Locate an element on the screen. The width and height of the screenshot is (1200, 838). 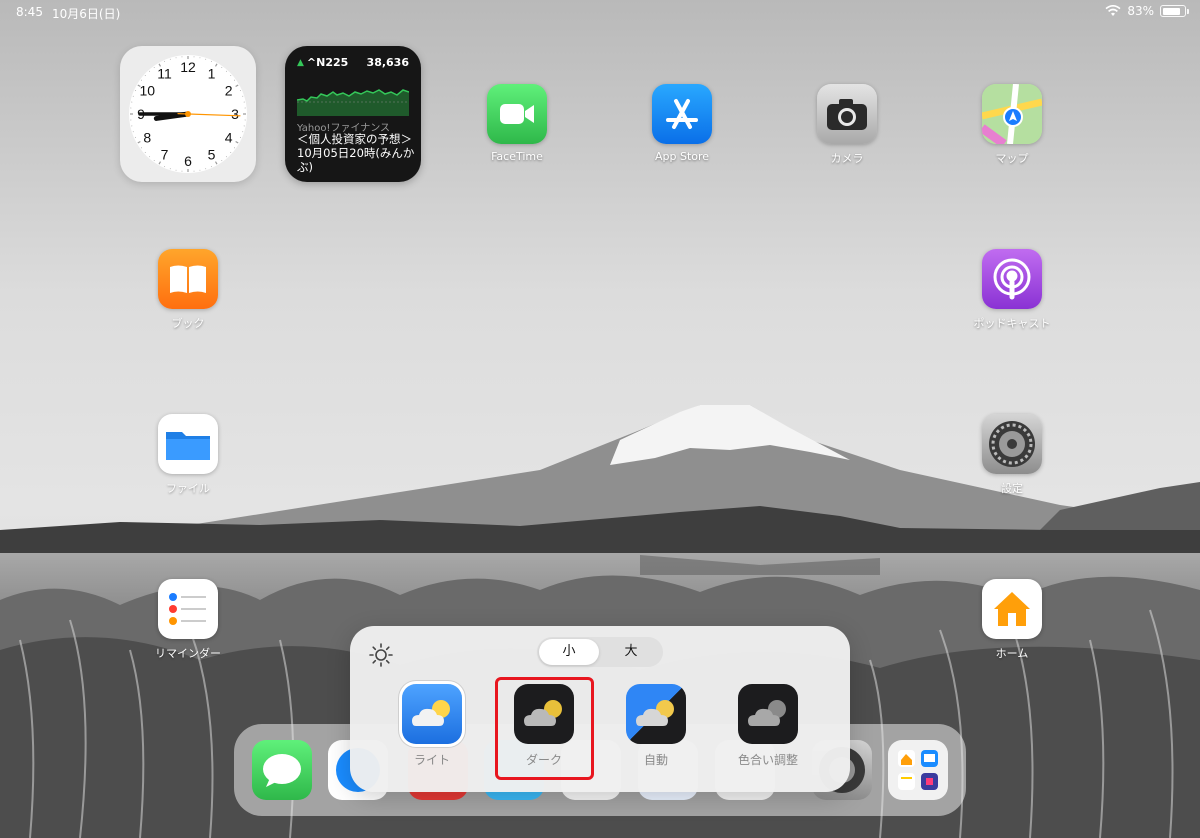
clock-number: 7 is located at coordinates (165, 155).